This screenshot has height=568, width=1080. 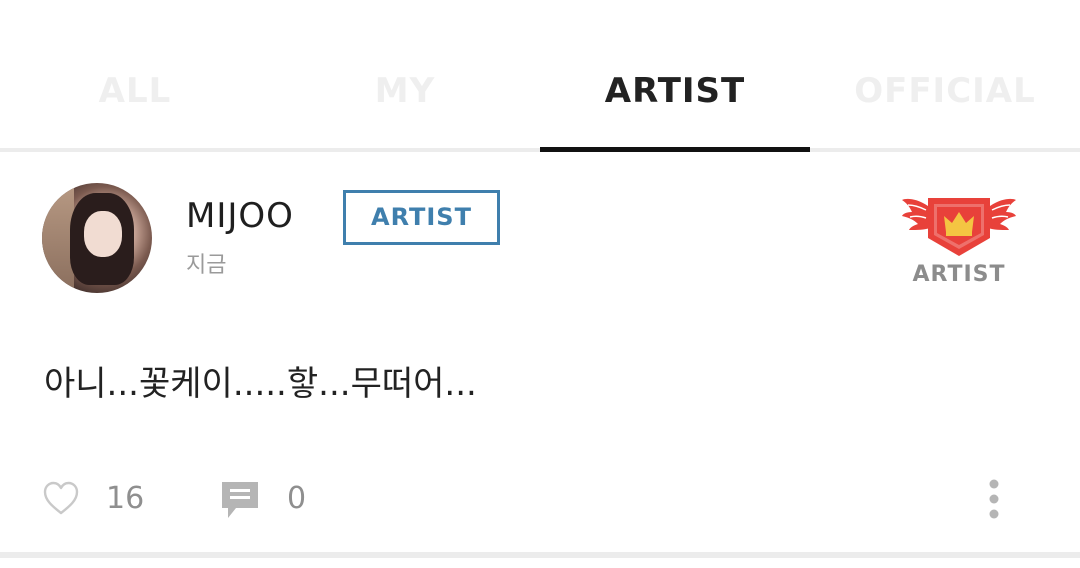 What do you see at coordinates (675, 91) in the screenshot?
I see `tab-artist: ARTIST` at bounding box center [675, 91].